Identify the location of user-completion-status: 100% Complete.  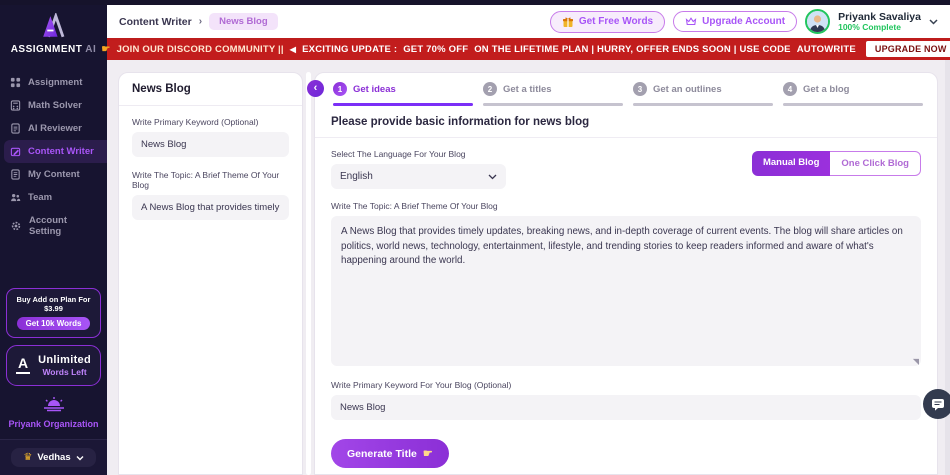
(869, 26).